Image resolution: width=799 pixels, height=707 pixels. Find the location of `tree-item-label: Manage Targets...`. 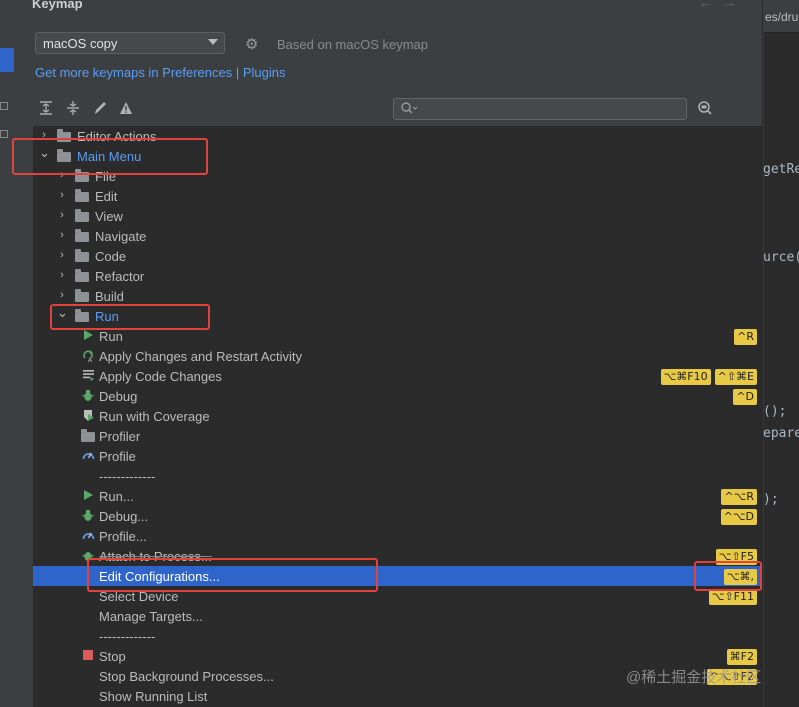

tree-item-label: Manage Targets... is located at coordinates (151, 616).